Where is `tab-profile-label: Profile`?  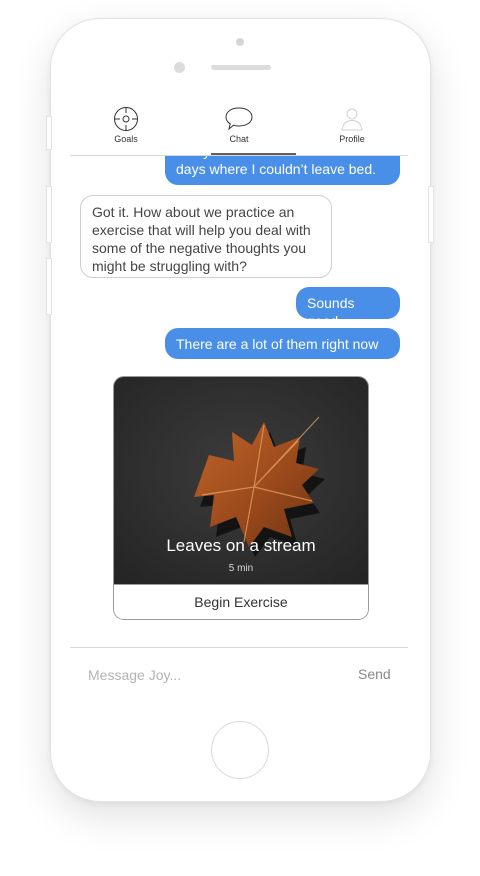
tab-profile-label: Profile is located at coordinates (352, 139).